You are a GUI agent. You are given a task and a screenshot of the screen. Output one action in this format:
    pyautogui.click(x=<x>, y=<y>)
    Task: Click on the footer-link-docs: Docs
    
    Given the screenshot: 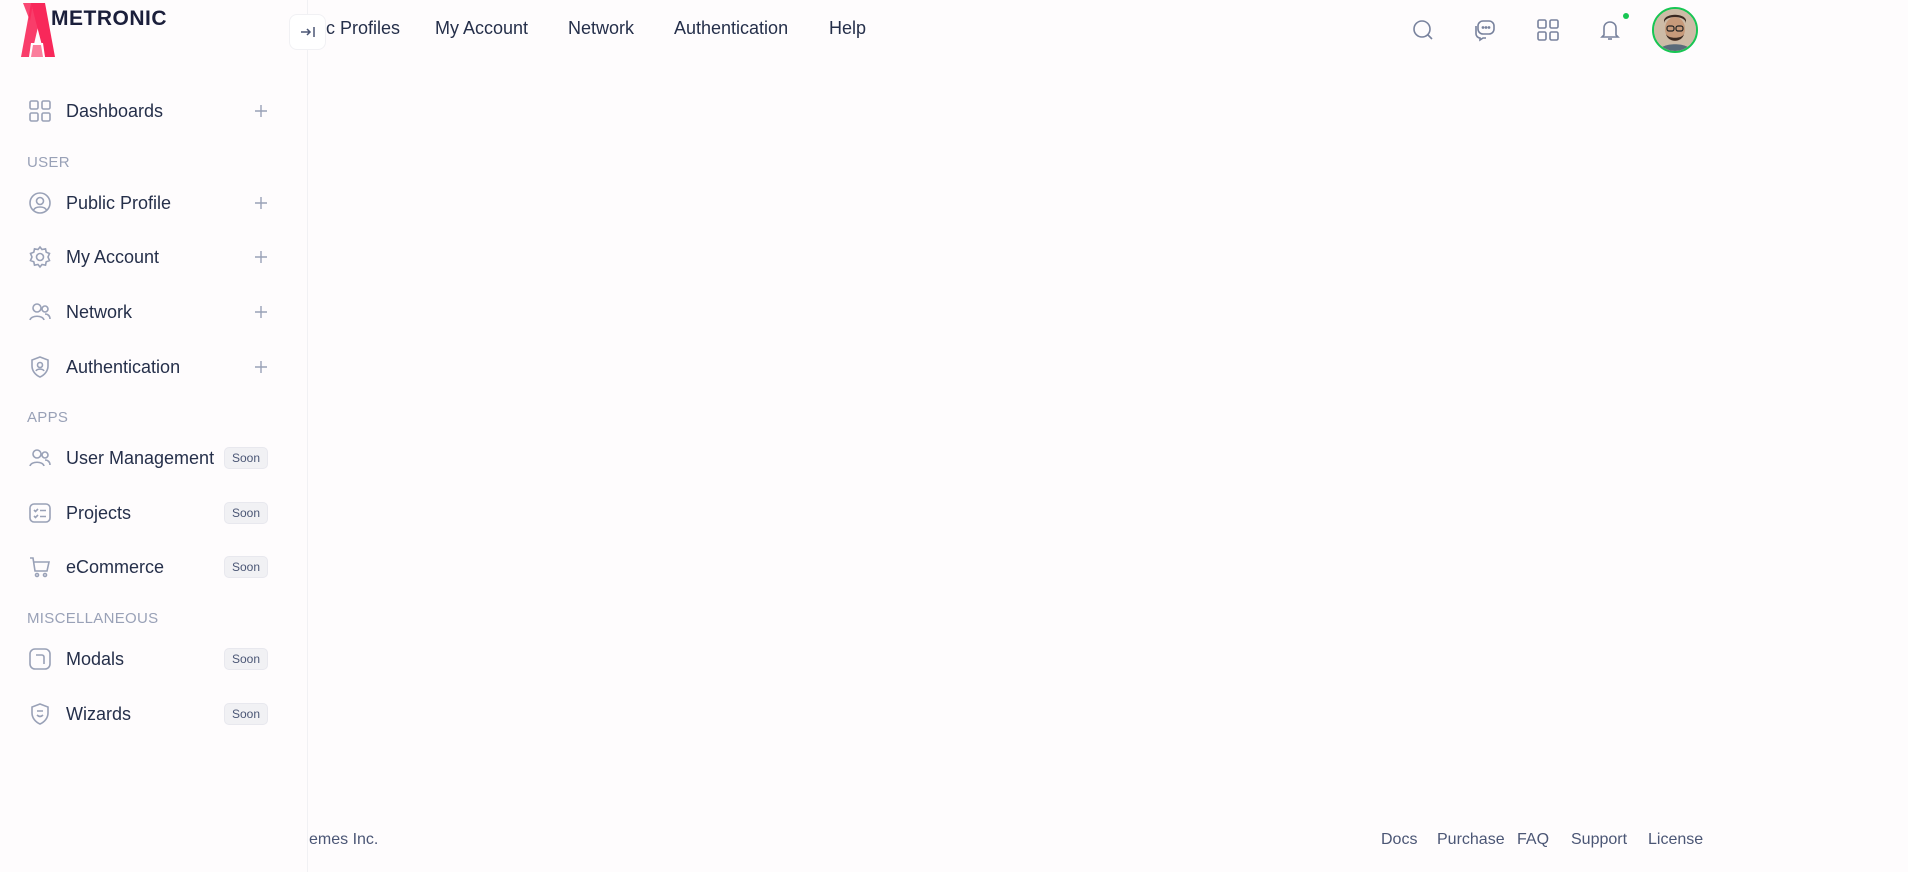 What is the action you would take?
    pyautogui.click(x=1399, y=840)
    